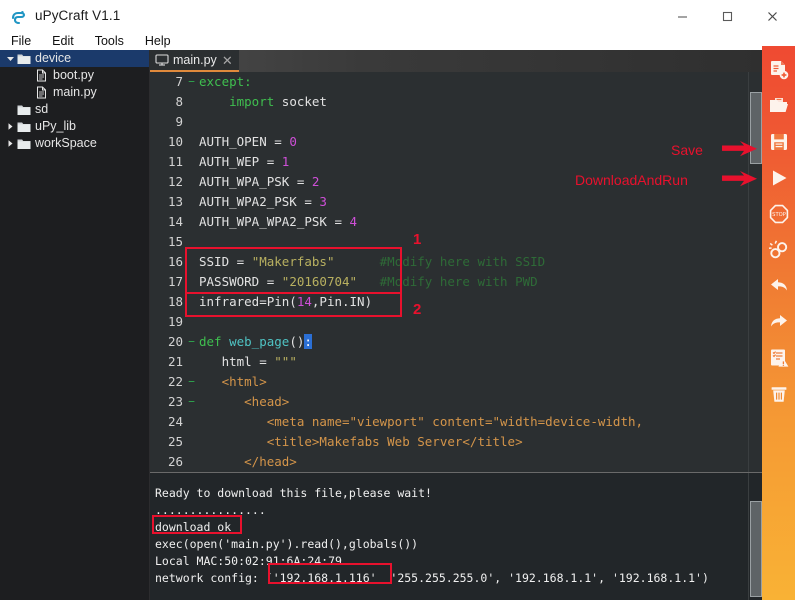 Image resolution: width=795 pixels, height=600 pixels. I want to click on tab-label: main.py, so click(195, 60).